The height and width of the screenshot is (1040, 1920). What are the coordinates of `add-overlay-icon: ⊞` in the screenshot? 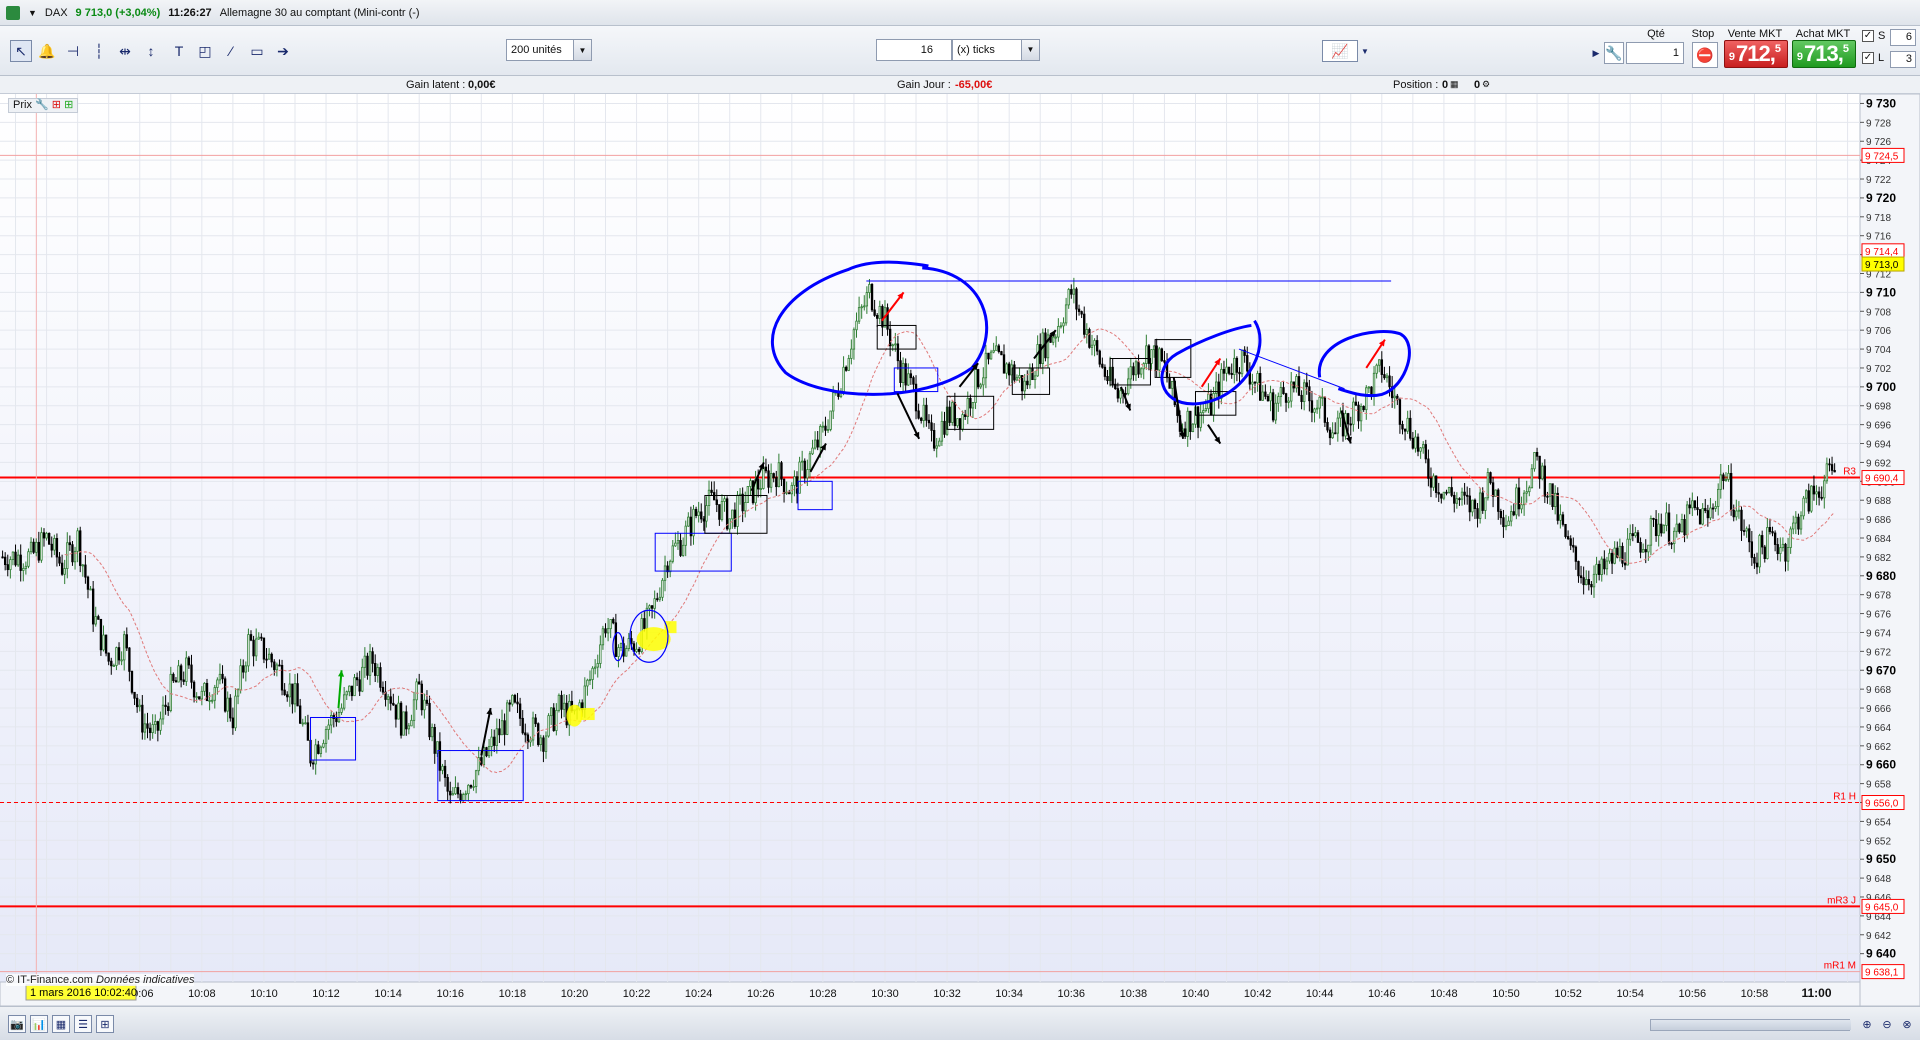 It's located at (68, 105).